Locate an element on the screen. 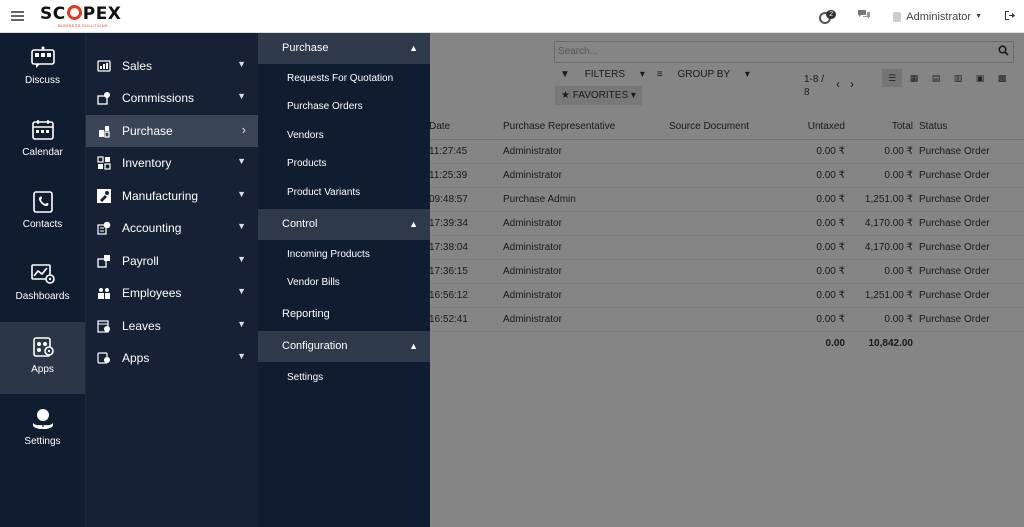 This screenshot has height=527, width=1024. payroll-icon is located at coordinates (103, 261).